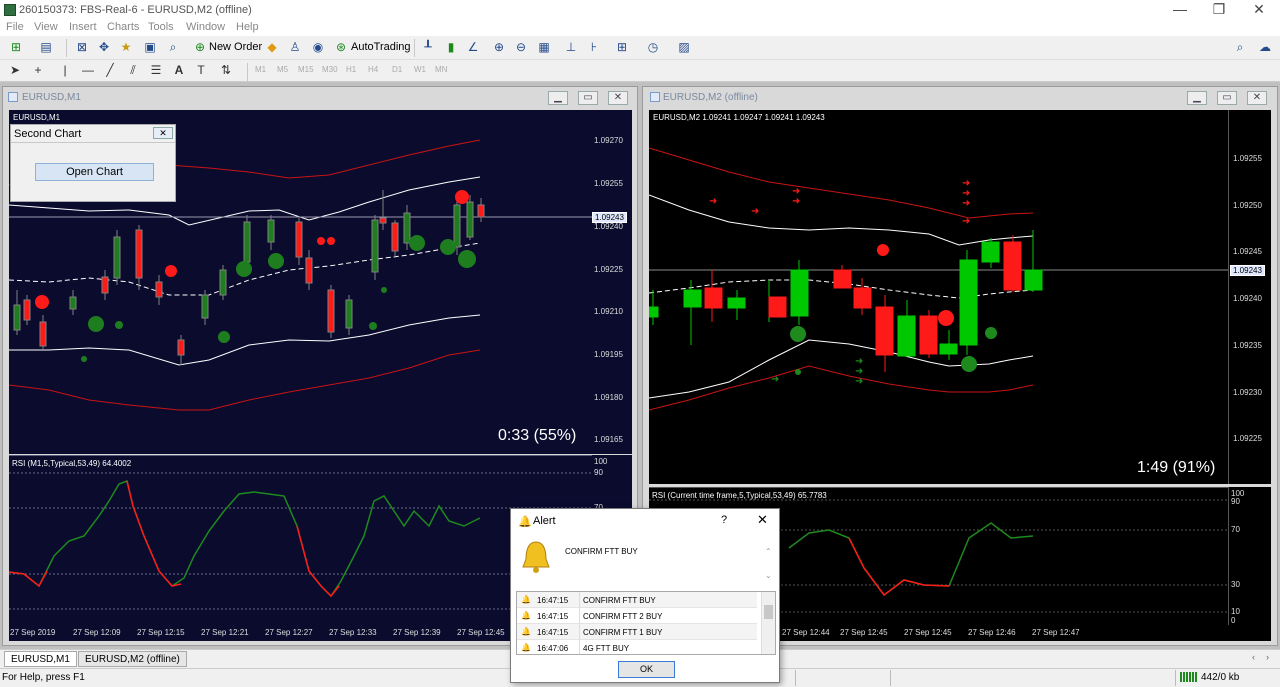 The image size is (1280, 687). What do you see at coordinates (622, 48) in the screenshot?
I see `indicators-icon: ⊞` at bounding box center [622, 48].